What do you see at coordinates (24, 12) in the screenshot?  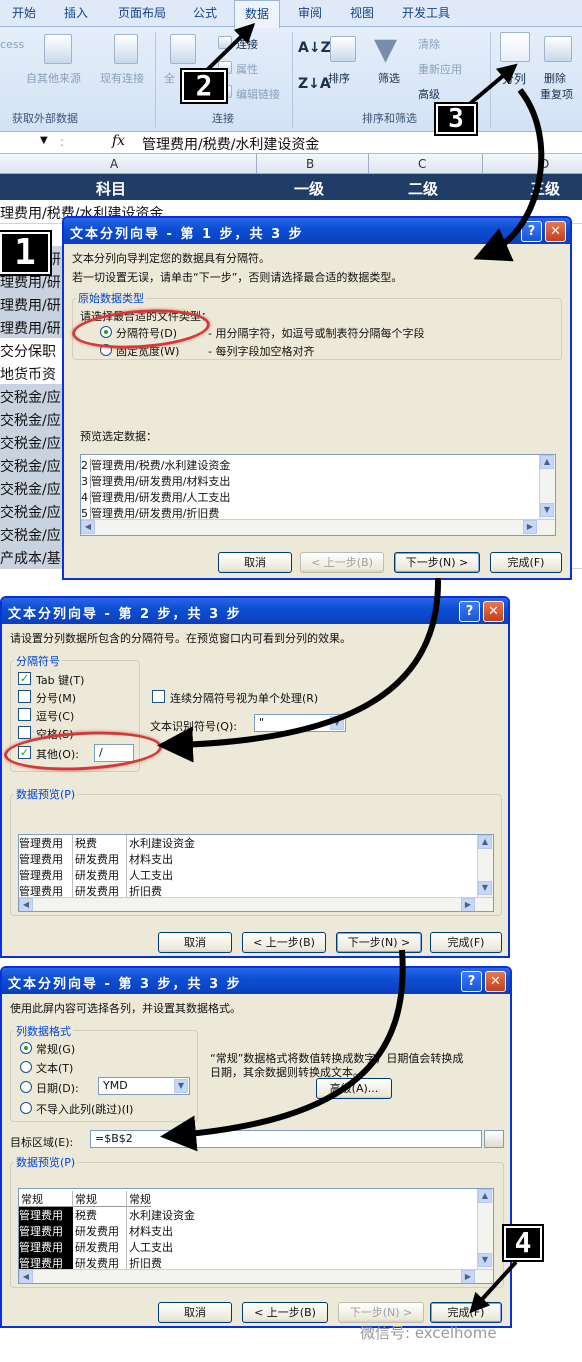 I see `tab-home: 开始` at bounding box center [24, 12].